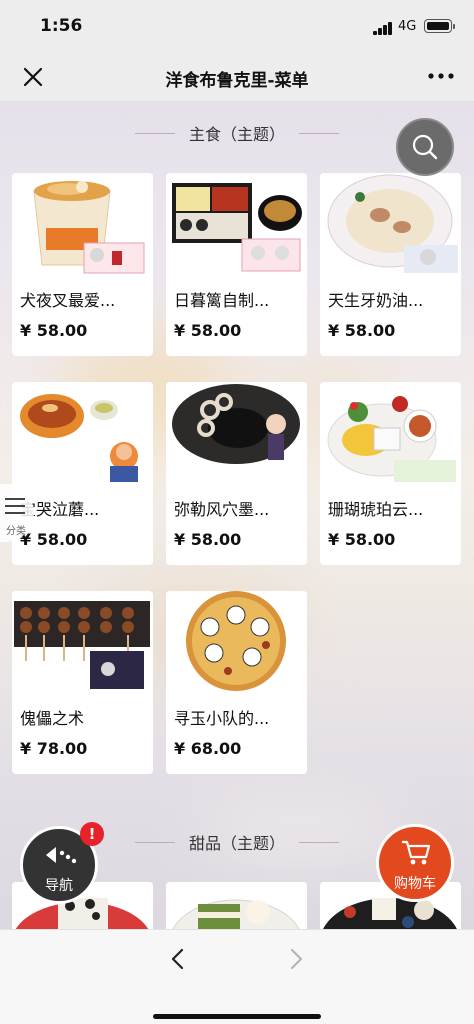  I want to click on menu-card: 犬夜叉最爱... ¥ 58.00, so click(82, 264).